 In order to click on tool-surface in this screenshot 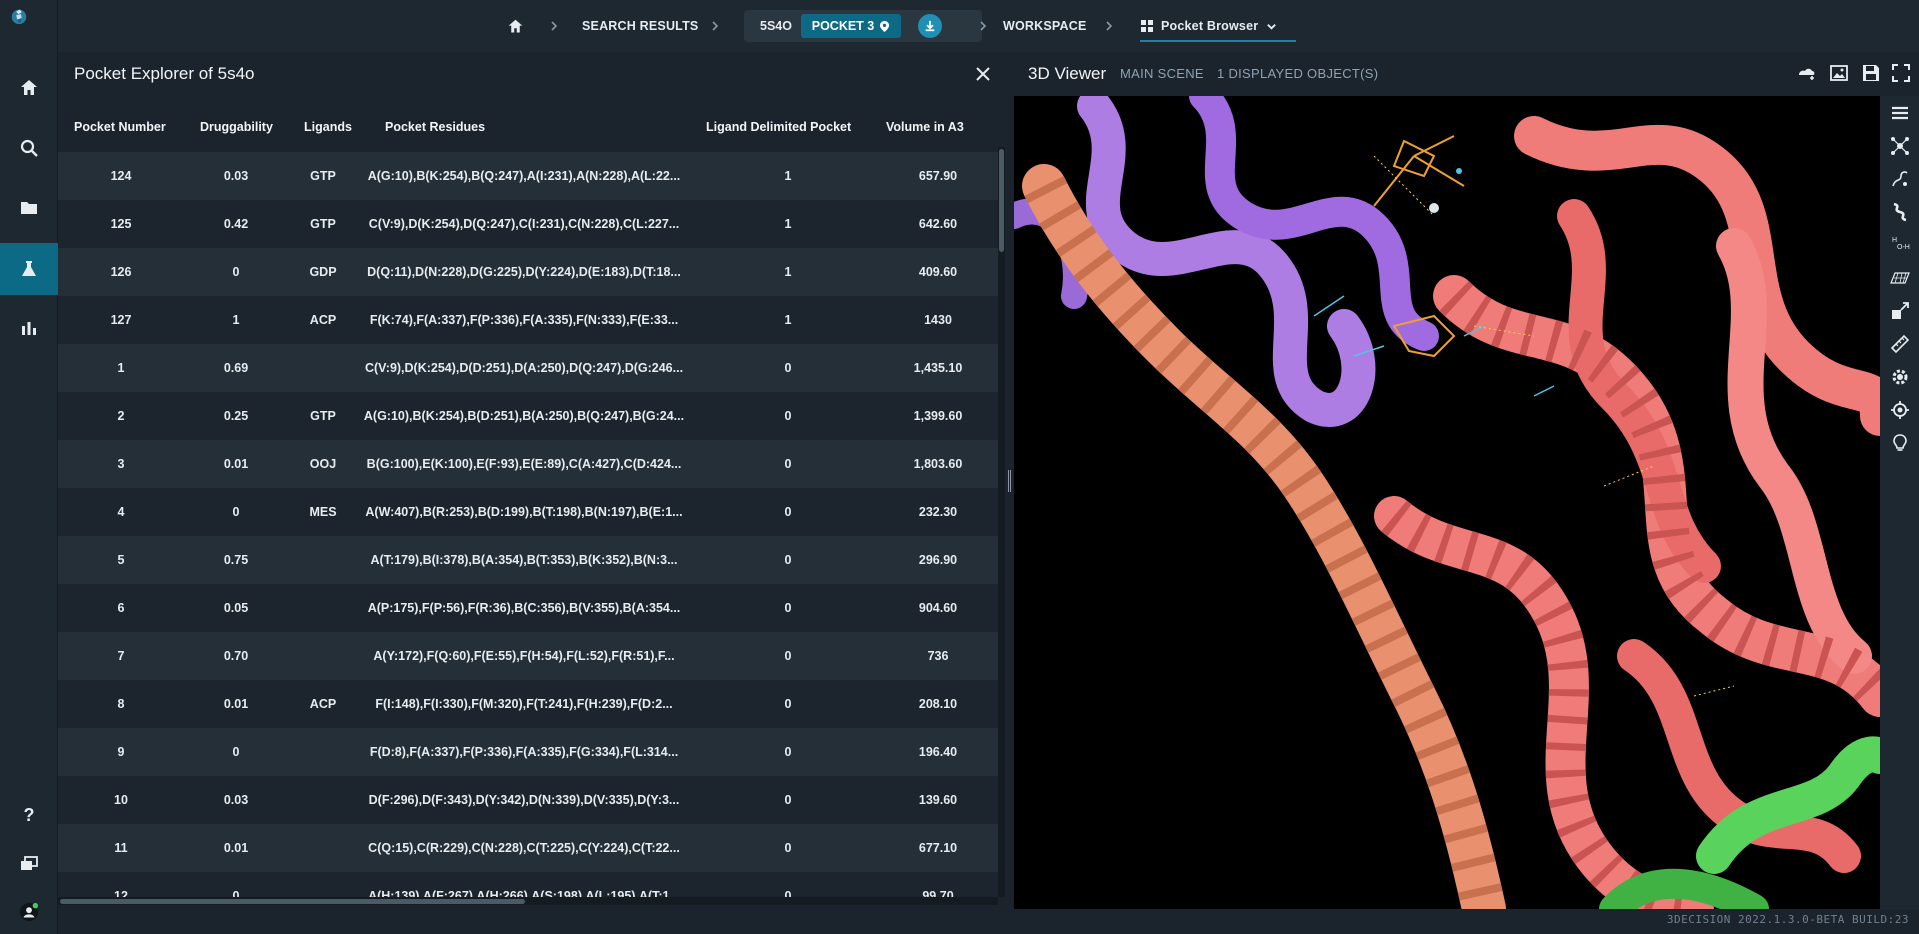, I will do `click(1899, 277)`.